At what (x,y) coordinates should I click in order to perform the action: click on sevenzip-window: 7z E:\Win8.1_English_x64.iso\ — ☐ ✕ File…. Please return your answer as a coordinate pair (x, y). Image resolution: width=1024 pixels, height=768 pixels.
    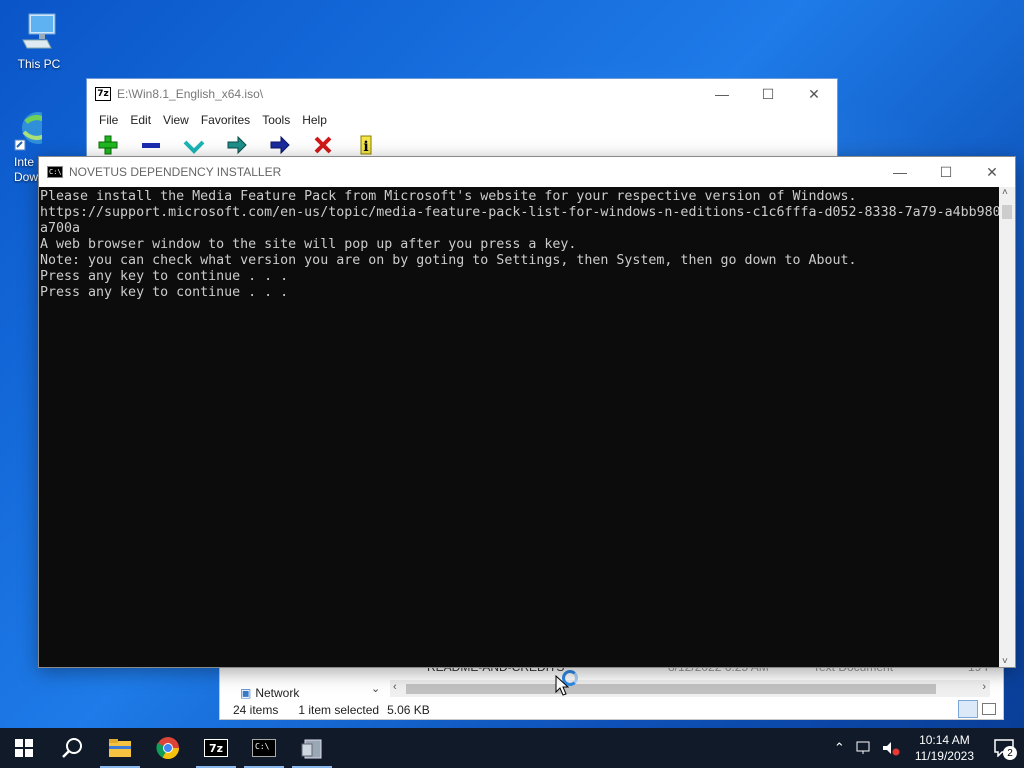
    Looking at the image, I should click on (462, 119).